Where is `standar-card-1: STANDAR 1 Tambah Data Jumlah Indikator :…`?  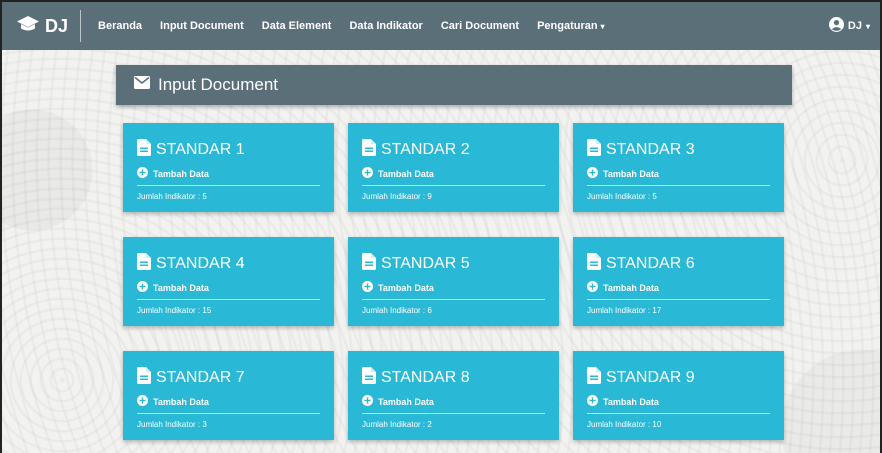 standar-card-1: STANDAR 1 Tambah Data Jumlah Indikator :… is located at coordinates (228, 167).